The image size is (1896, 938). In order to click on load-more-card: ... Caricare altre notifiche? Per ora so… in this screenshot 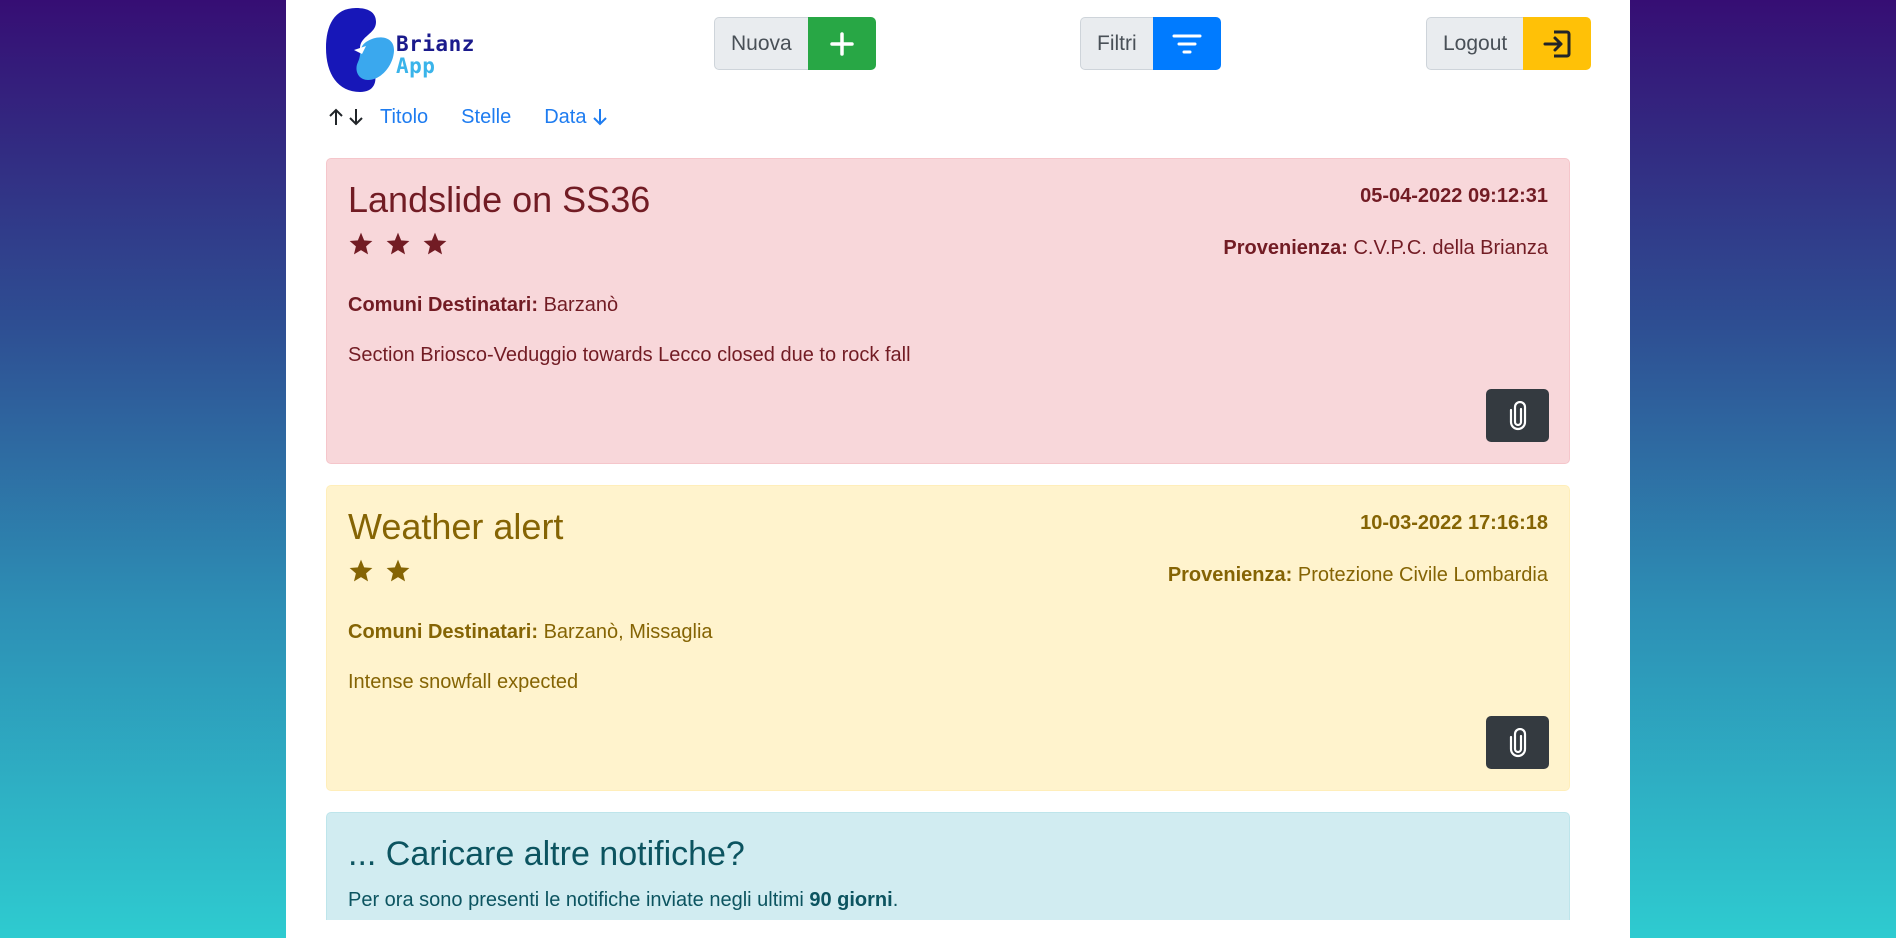, I will do `click(948, 866)`.